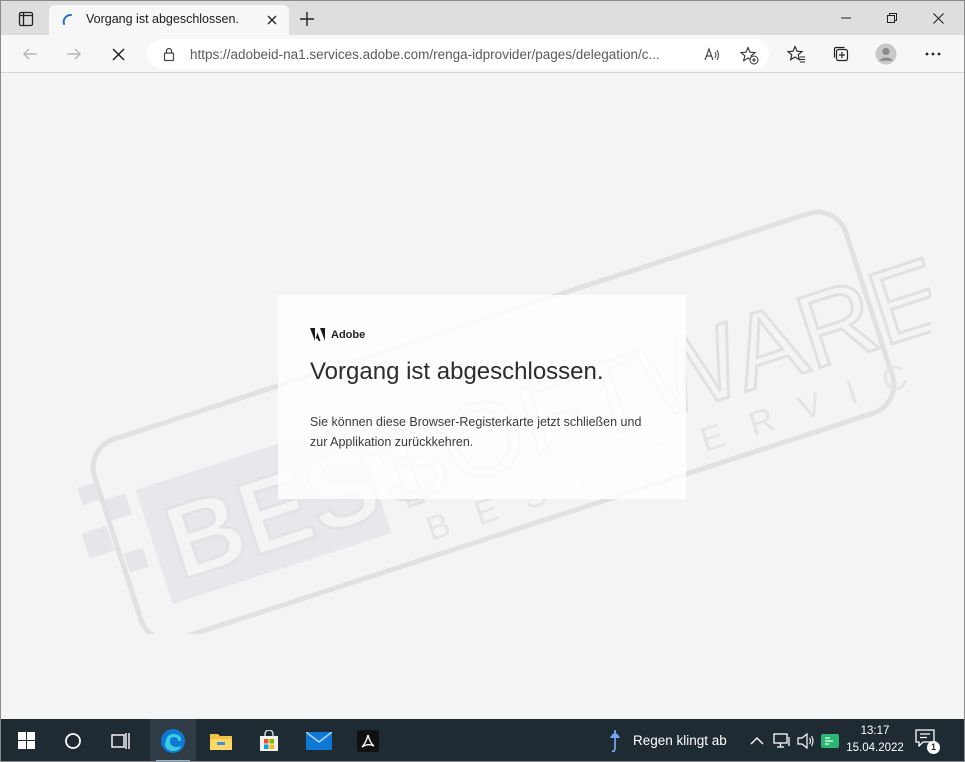 The height and width of the screenshot is (762, 965). I want to click on restore-icon, so click(892, 18).